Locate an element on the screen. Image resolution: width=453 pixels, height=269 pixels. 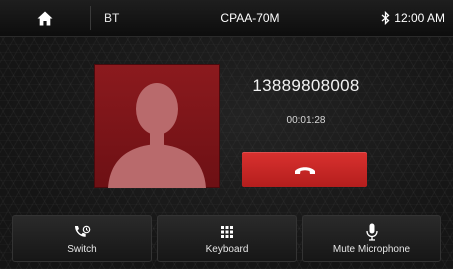
mute-microphone-label: Mute Microphone is located at coordinates (371, 249).